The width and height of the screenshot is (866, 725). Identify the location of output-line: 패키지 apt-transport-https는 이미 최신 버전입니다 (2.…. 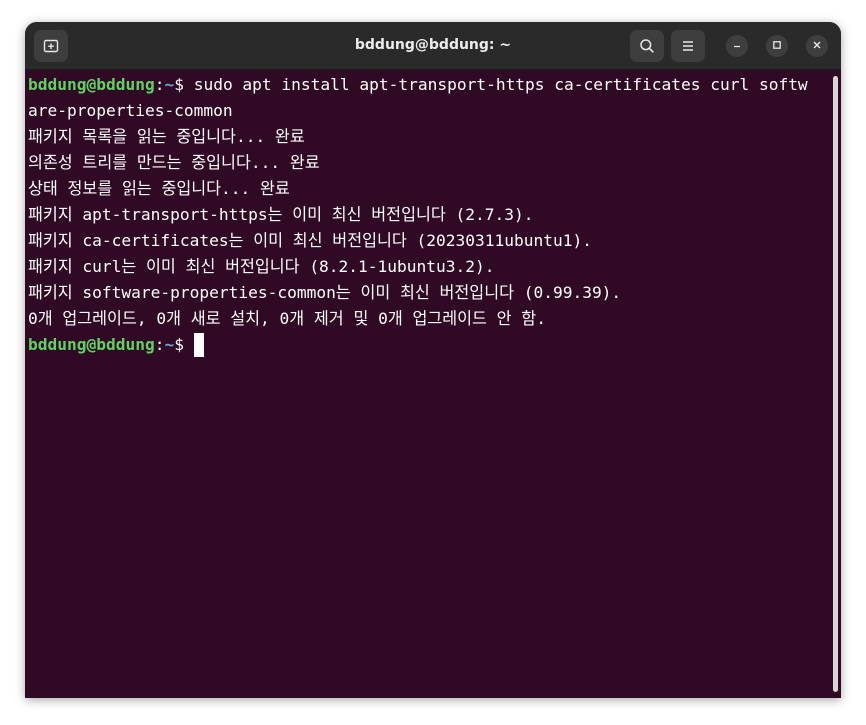
(281, 214).